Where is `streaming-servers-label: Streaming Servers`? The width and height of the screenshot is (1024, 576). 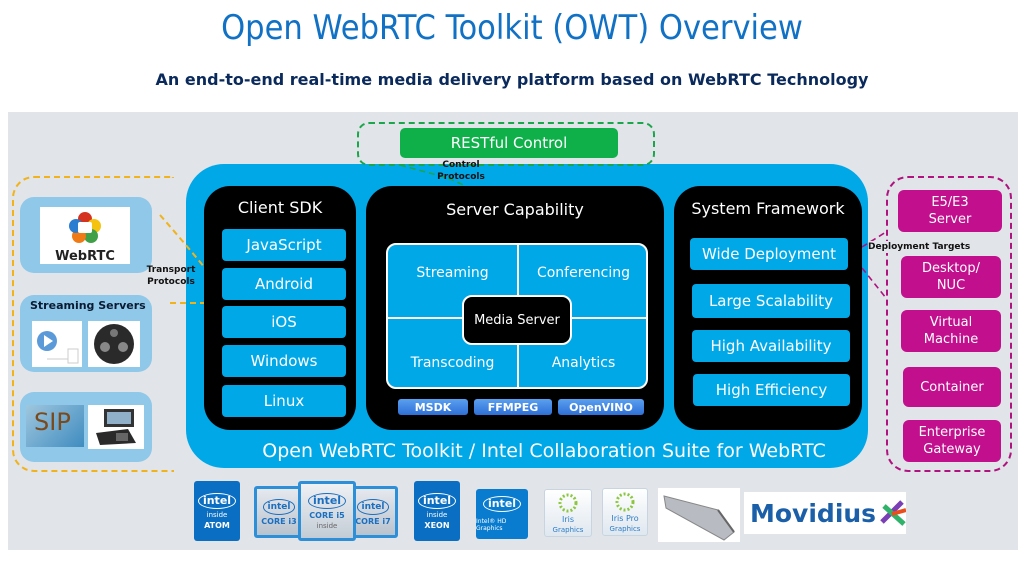 streaming-servers-label: Streaming Servers is located at coordinates (88, 305).